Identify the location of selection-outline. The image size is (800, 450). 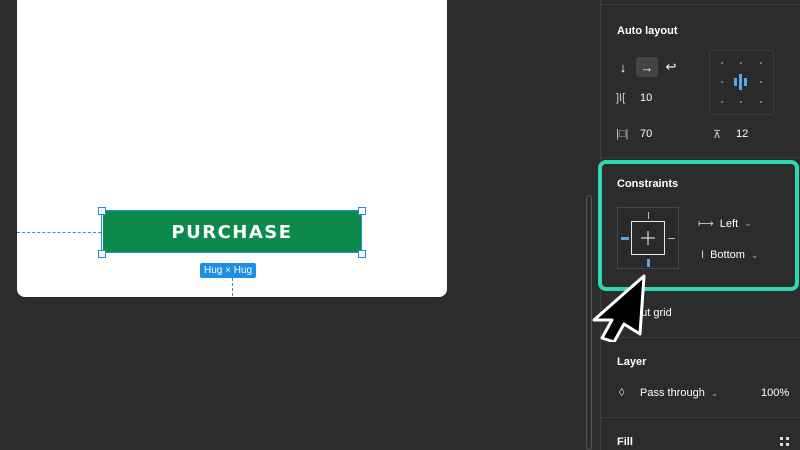
(231, 231).